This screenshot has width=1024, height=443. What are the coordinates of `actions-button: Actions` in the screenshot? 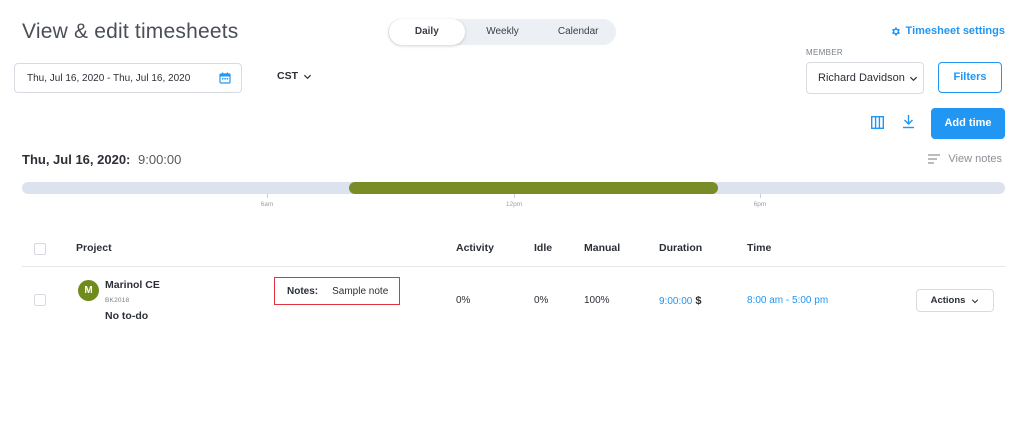 It's located at (955, 300).